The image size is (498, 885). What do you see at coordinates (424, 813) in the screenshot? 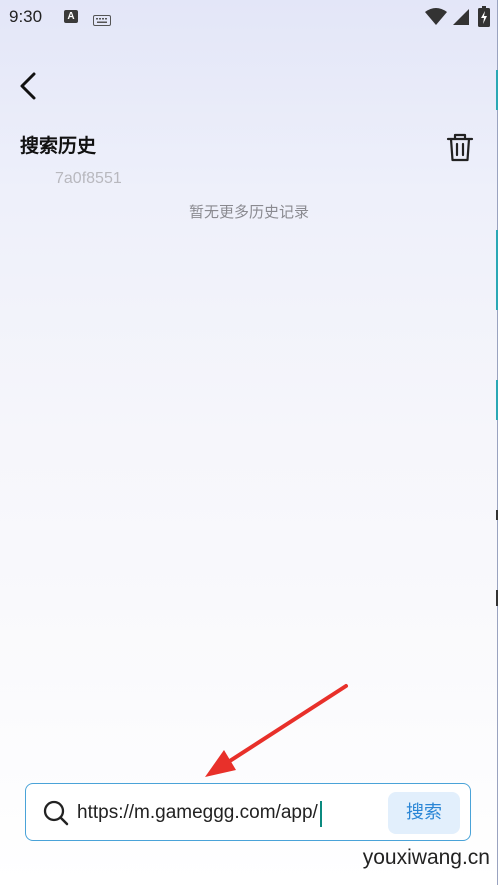
I see `search-button: 搜索` at bounding box center [424, 813].